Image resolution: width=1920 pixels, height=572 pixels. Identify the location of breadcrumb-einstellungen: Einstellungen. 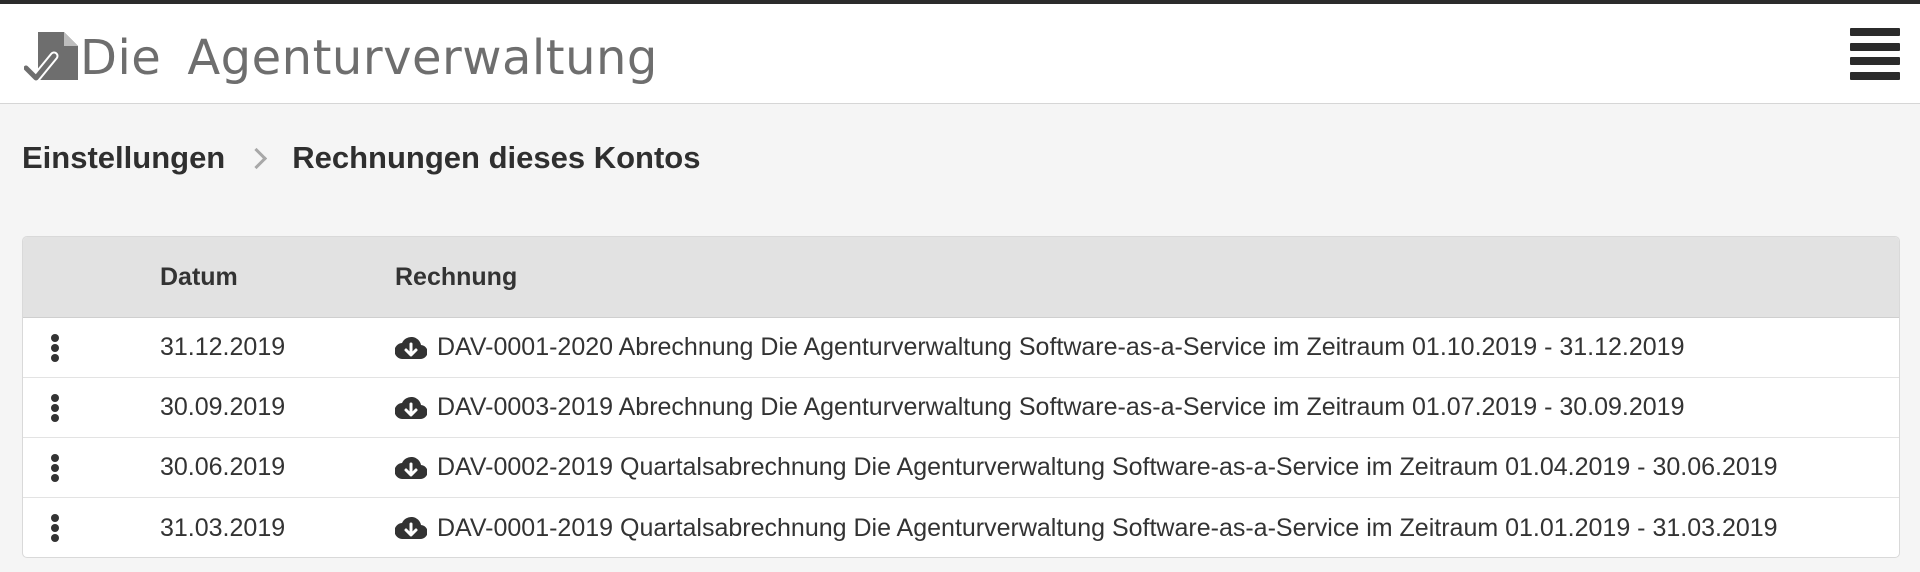
(123, 158).